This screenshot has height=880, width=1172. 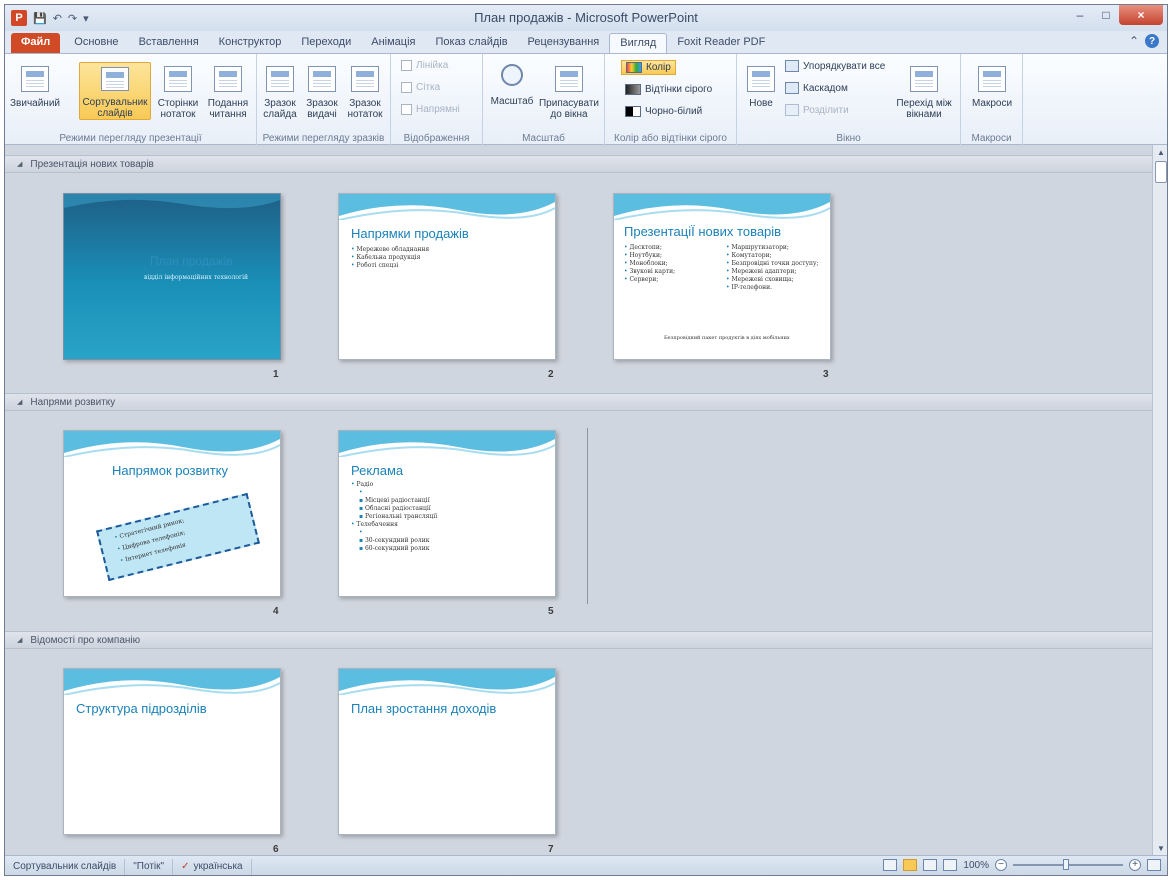 I want to click on switch-windows-button: Перехід між вікнами, so click(x=924, y=92).